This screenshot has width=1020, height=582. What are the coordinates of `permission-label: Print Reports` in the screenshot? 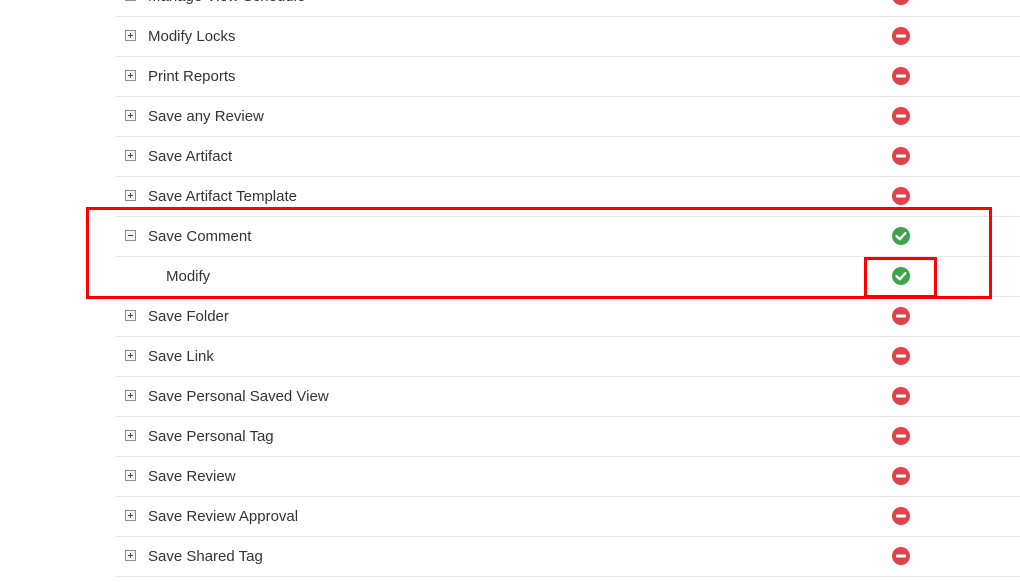 It's located at (192, 76).